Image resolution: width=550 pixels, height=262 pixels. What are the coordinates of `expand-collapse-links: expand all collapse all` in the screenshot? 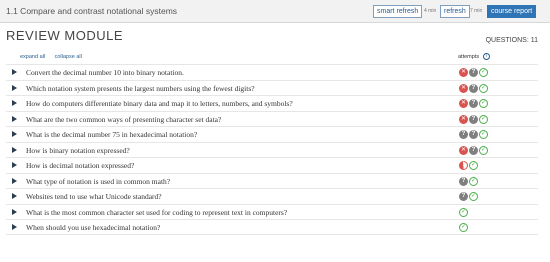 It's located at (55, 57).